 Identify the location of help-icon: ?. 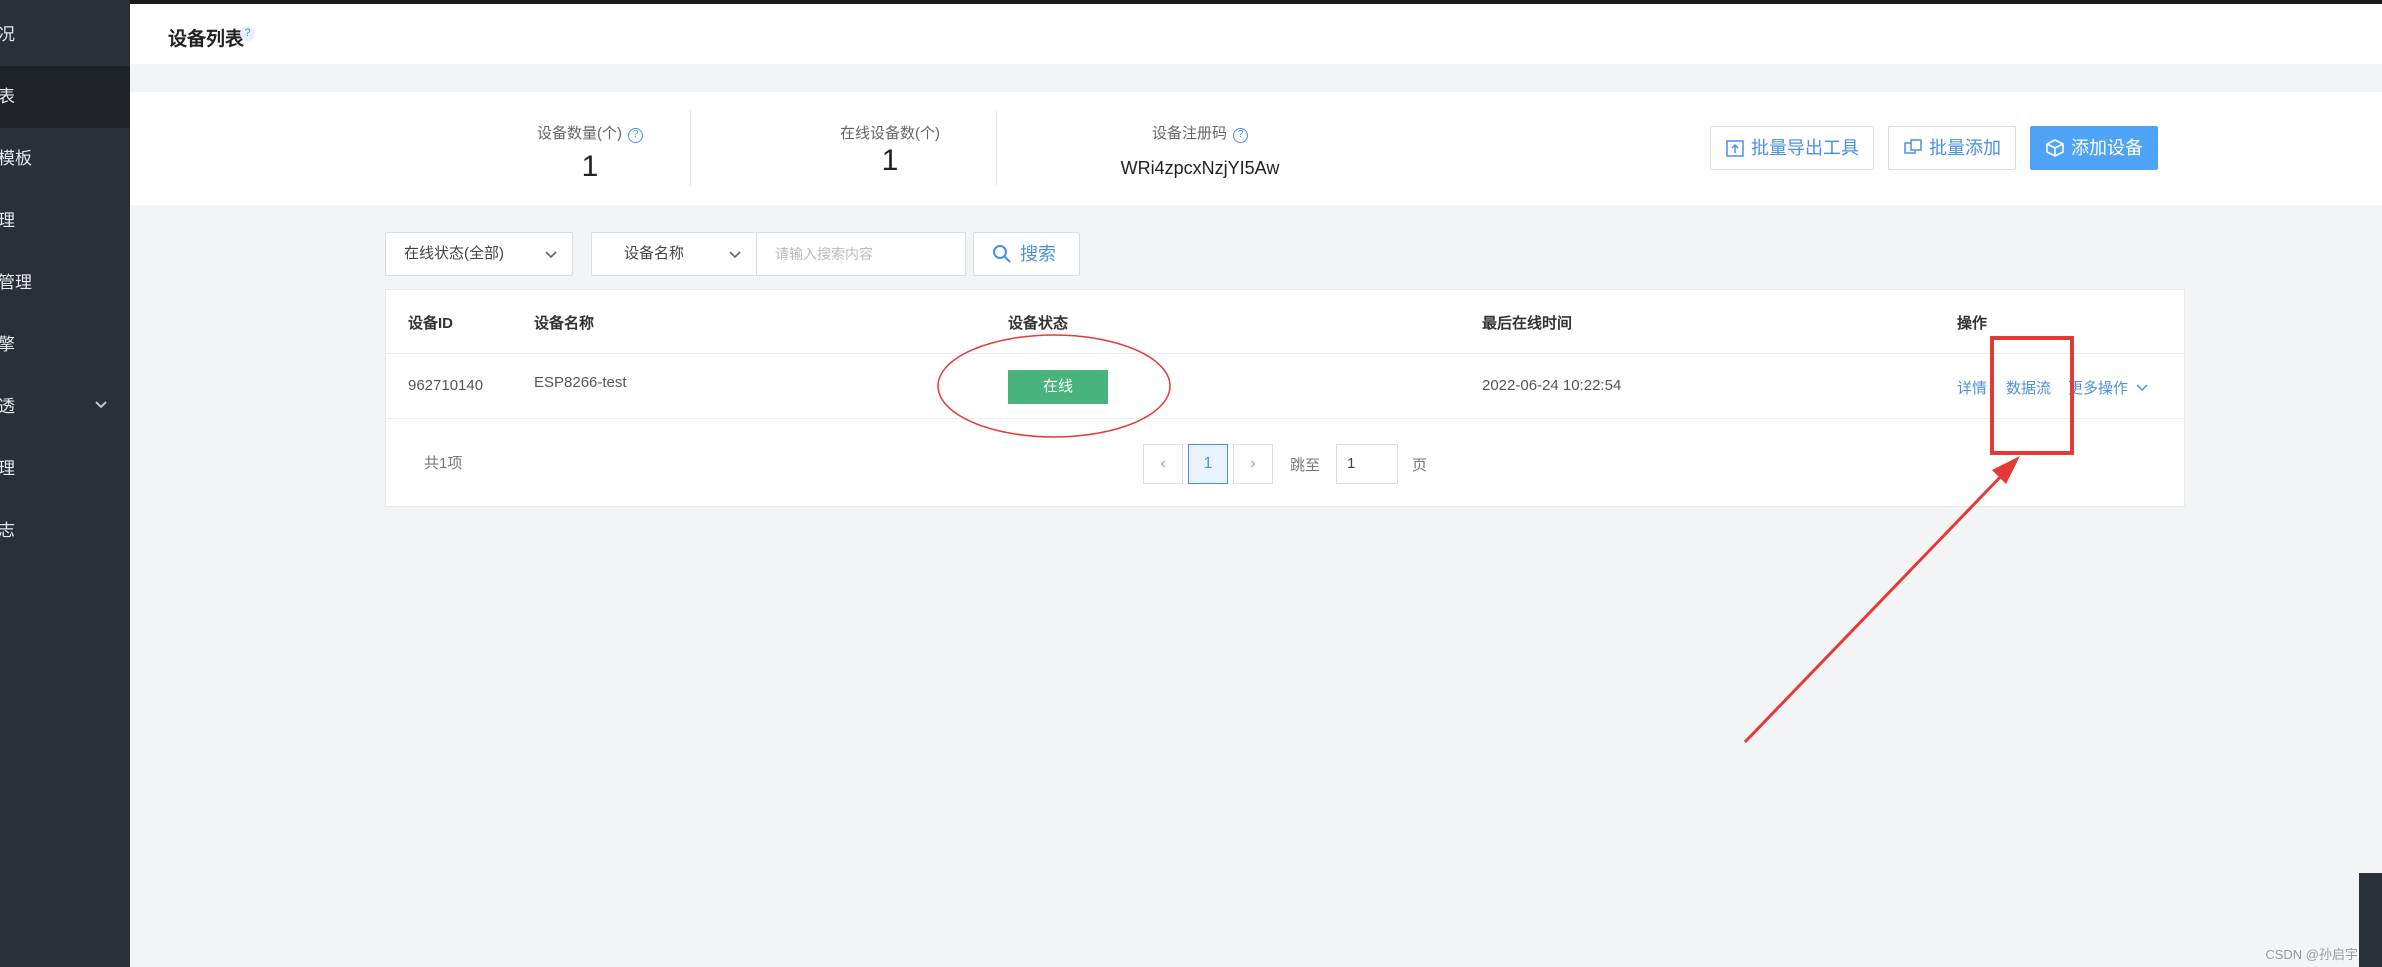
(247, 33).